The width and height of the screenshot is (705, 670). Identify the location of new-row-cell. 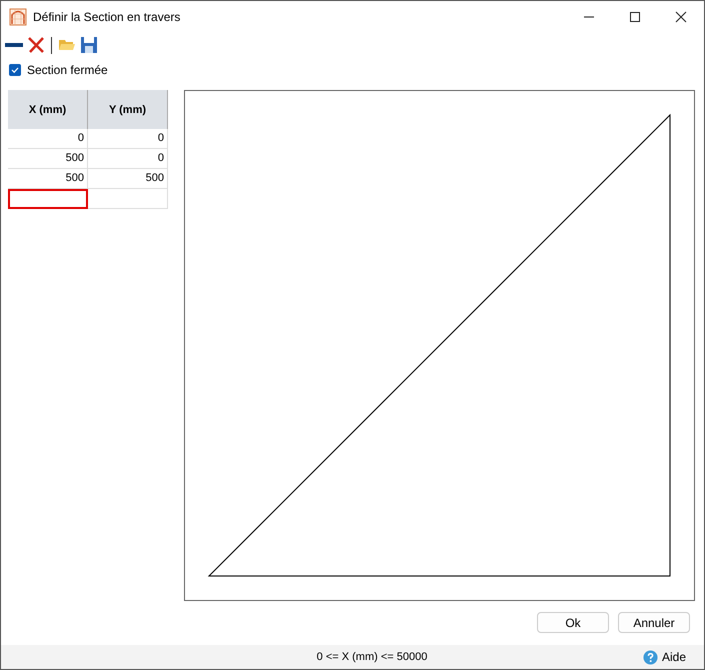
(48, 199).